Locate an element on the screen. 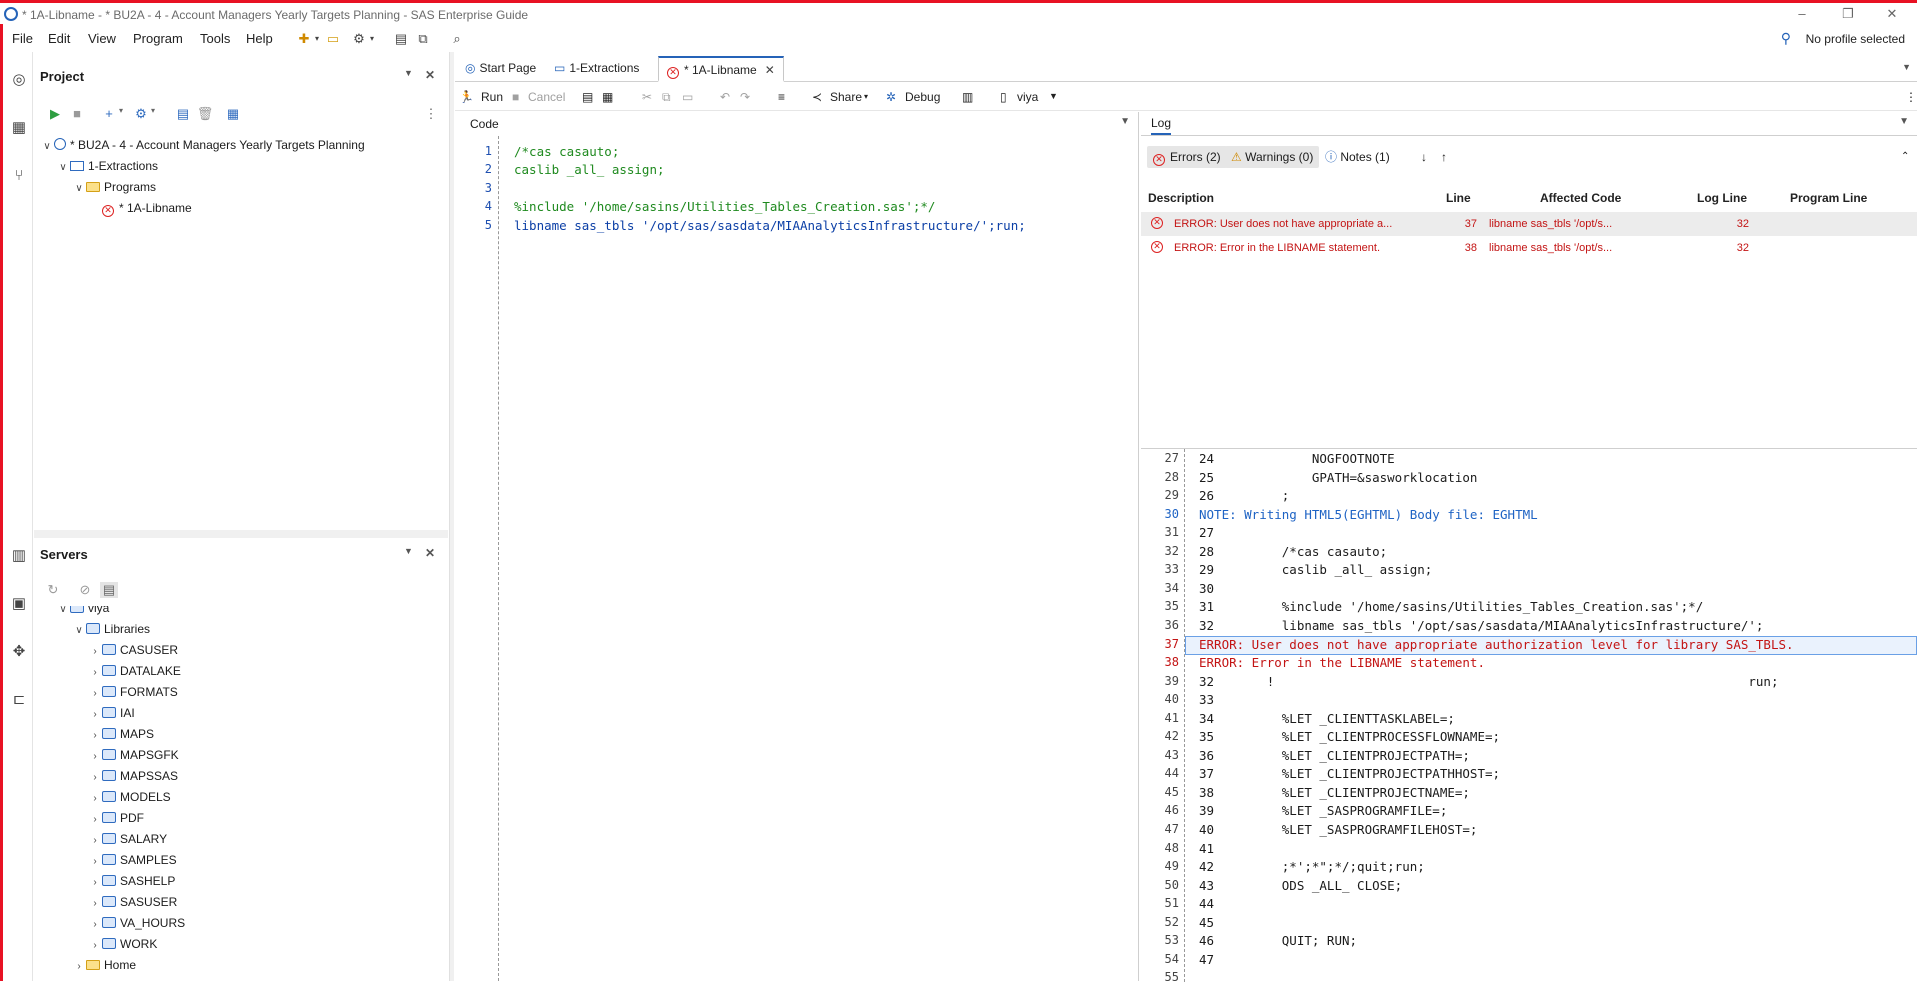  panel-splitter is located at coordinates (241, 534).